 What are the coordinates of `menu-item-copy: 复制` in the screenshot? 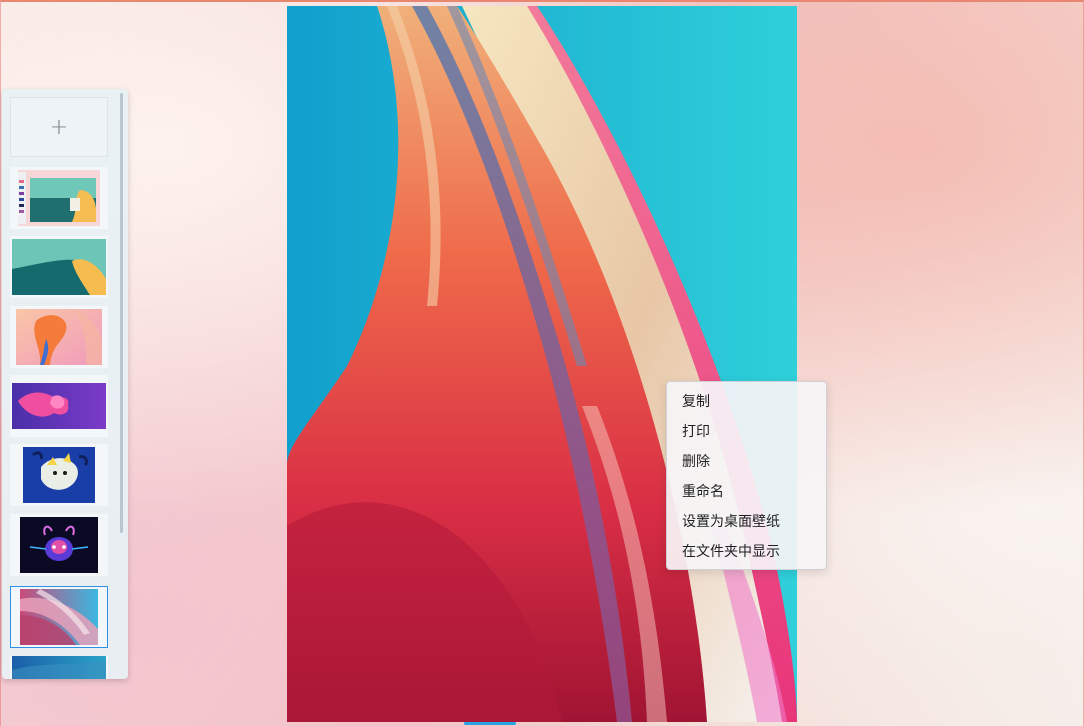 It's located at (746, 402).